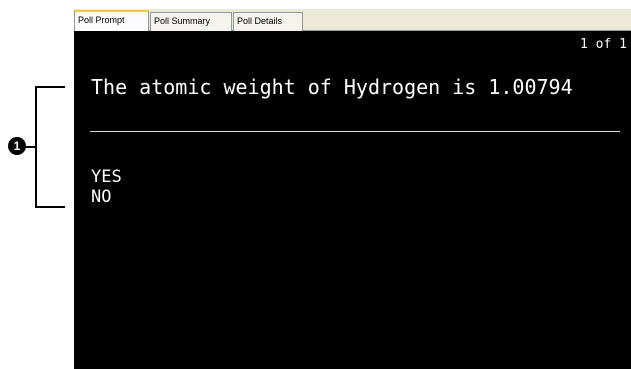  Describe the element at coordinates (50, 147) in the screenshot. I see `callout-bracket` at that location.